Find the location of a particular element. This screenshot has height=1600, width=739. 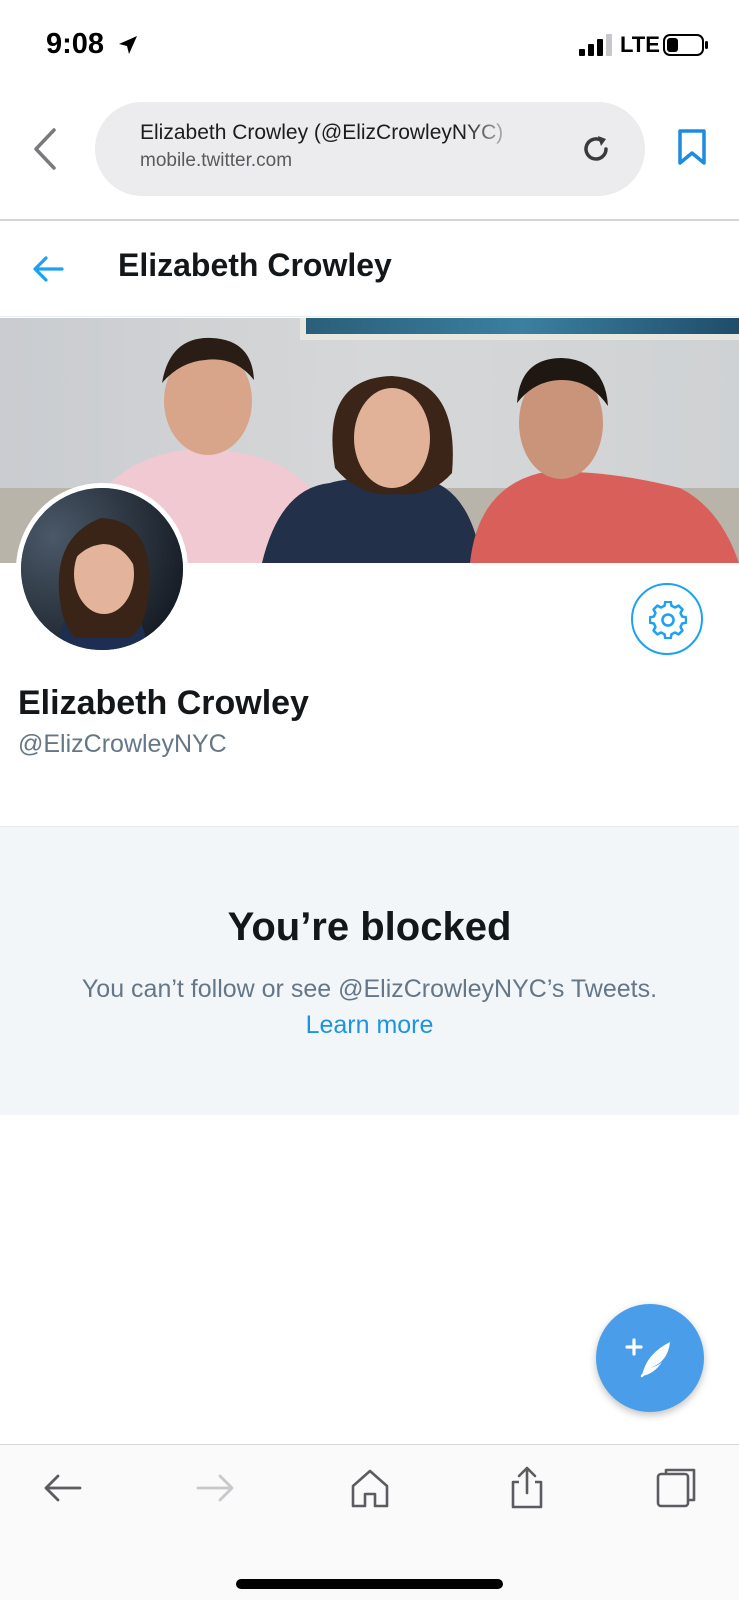

page-title: Elizabeth Crowley (@ElizCrowleyNYC) is located at coordinates (322, 132).